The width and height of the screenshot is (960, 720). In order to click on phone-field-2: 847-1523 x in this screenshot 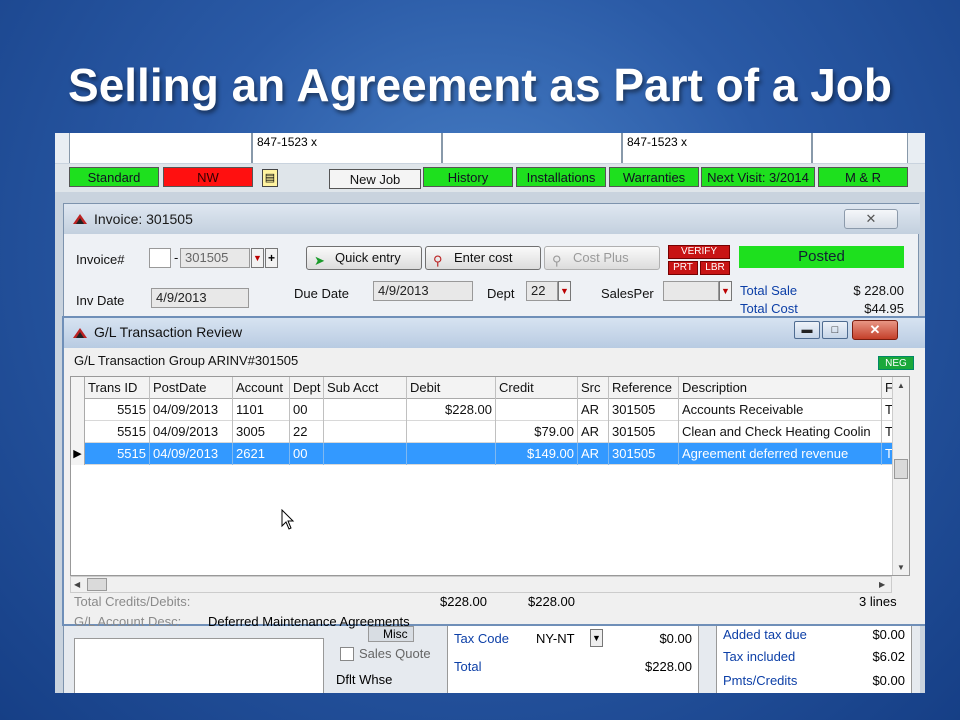, I will do `click(717, 148)`.